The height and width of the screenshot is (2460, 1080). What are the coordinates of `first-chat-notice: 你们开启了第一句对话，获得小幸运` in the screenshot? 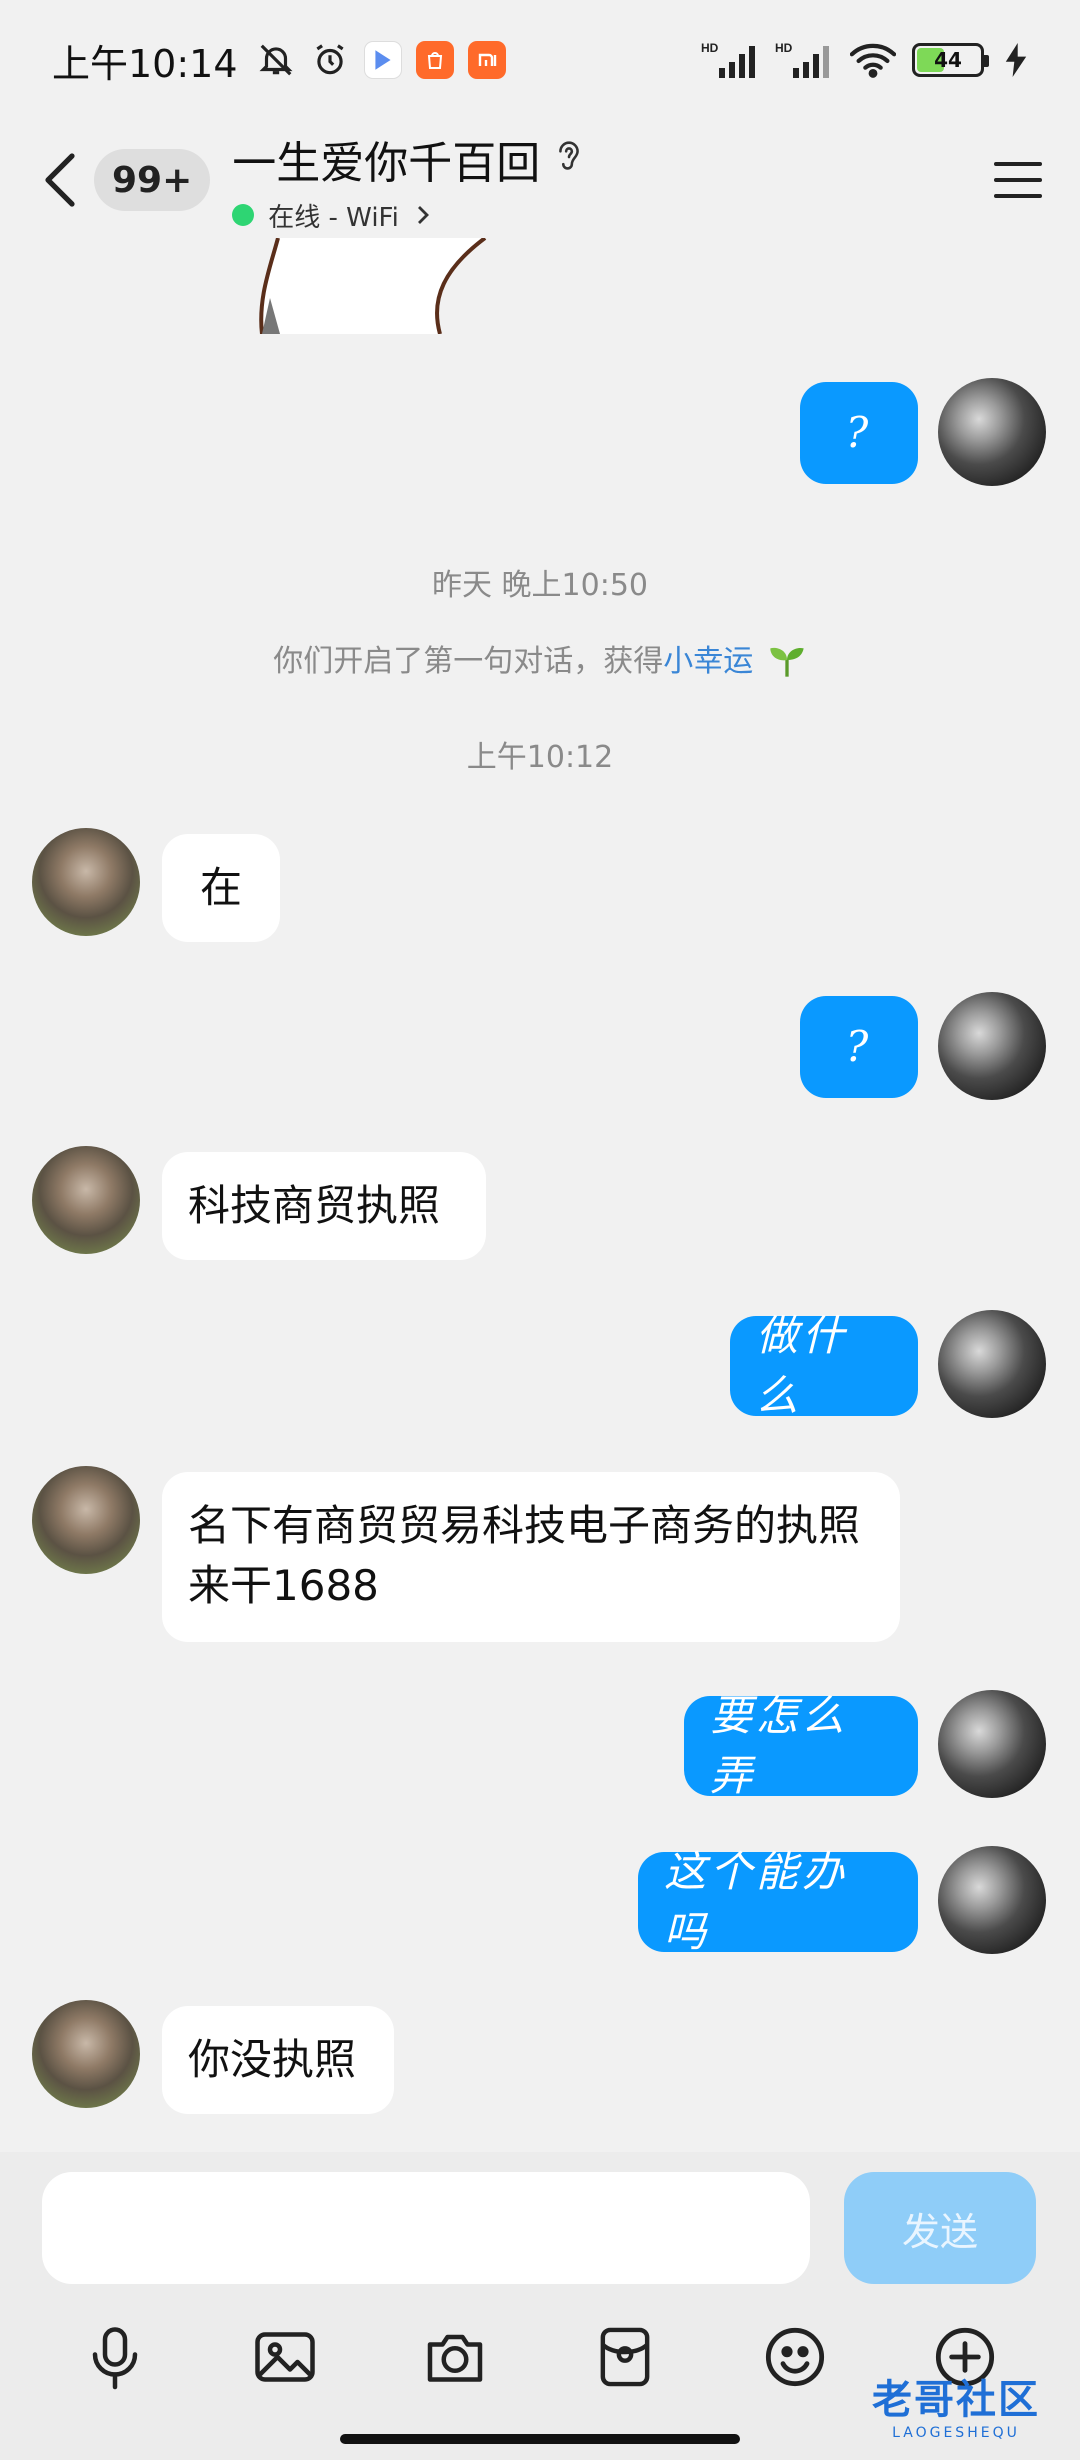 It's located at (540, 658).